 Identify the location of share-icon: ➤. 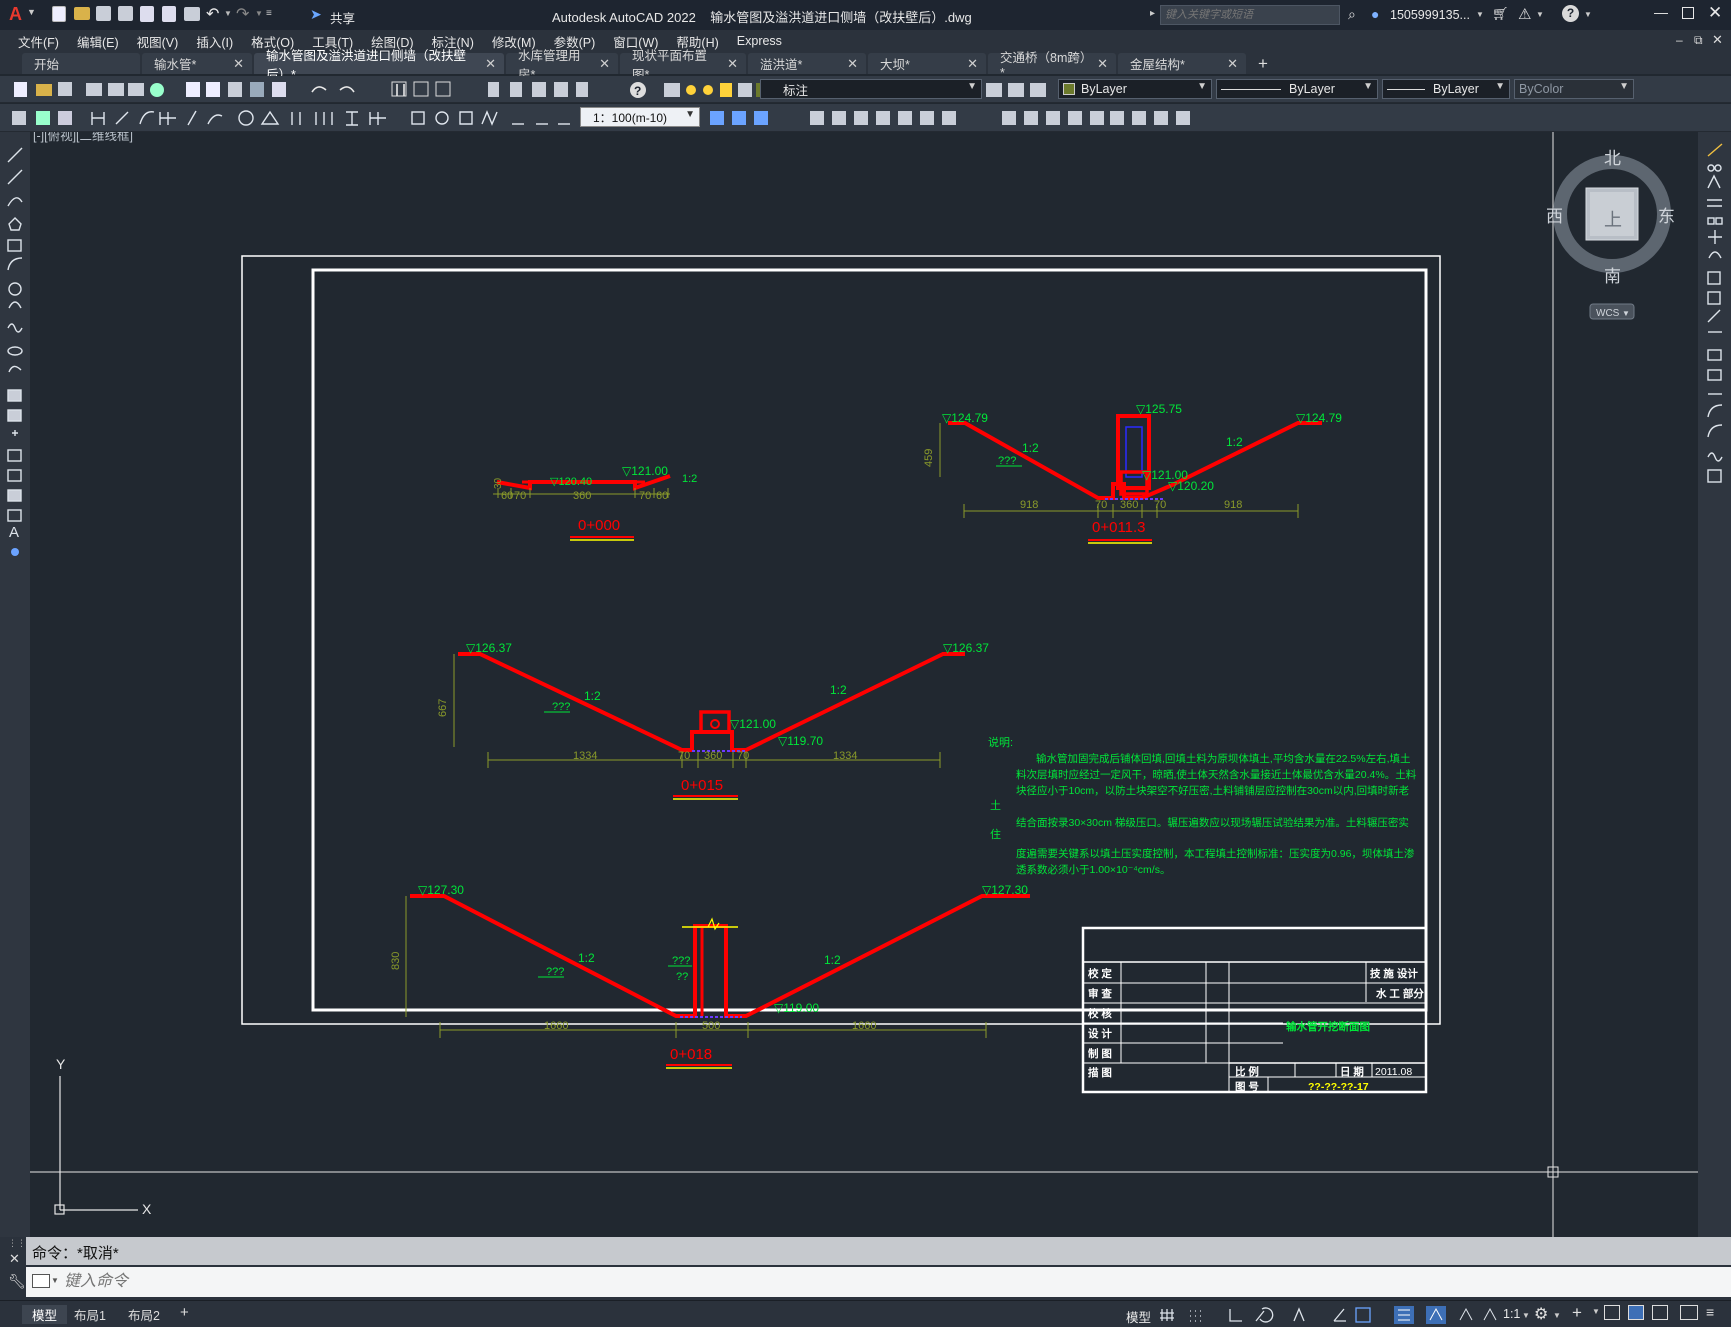
(316, 14).